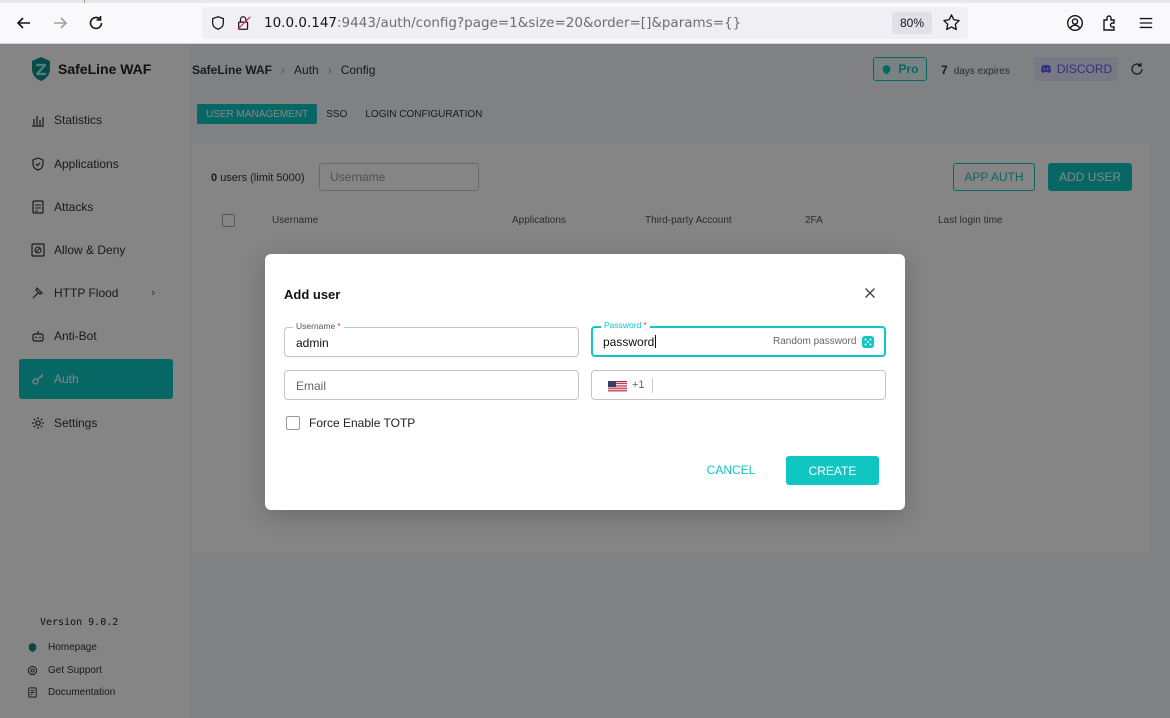 The image size is (1170, 718). What do you see at coordinates (318, 326) in the screenshot?
I see `username-label: Username *` at bounding box center [318, 326].